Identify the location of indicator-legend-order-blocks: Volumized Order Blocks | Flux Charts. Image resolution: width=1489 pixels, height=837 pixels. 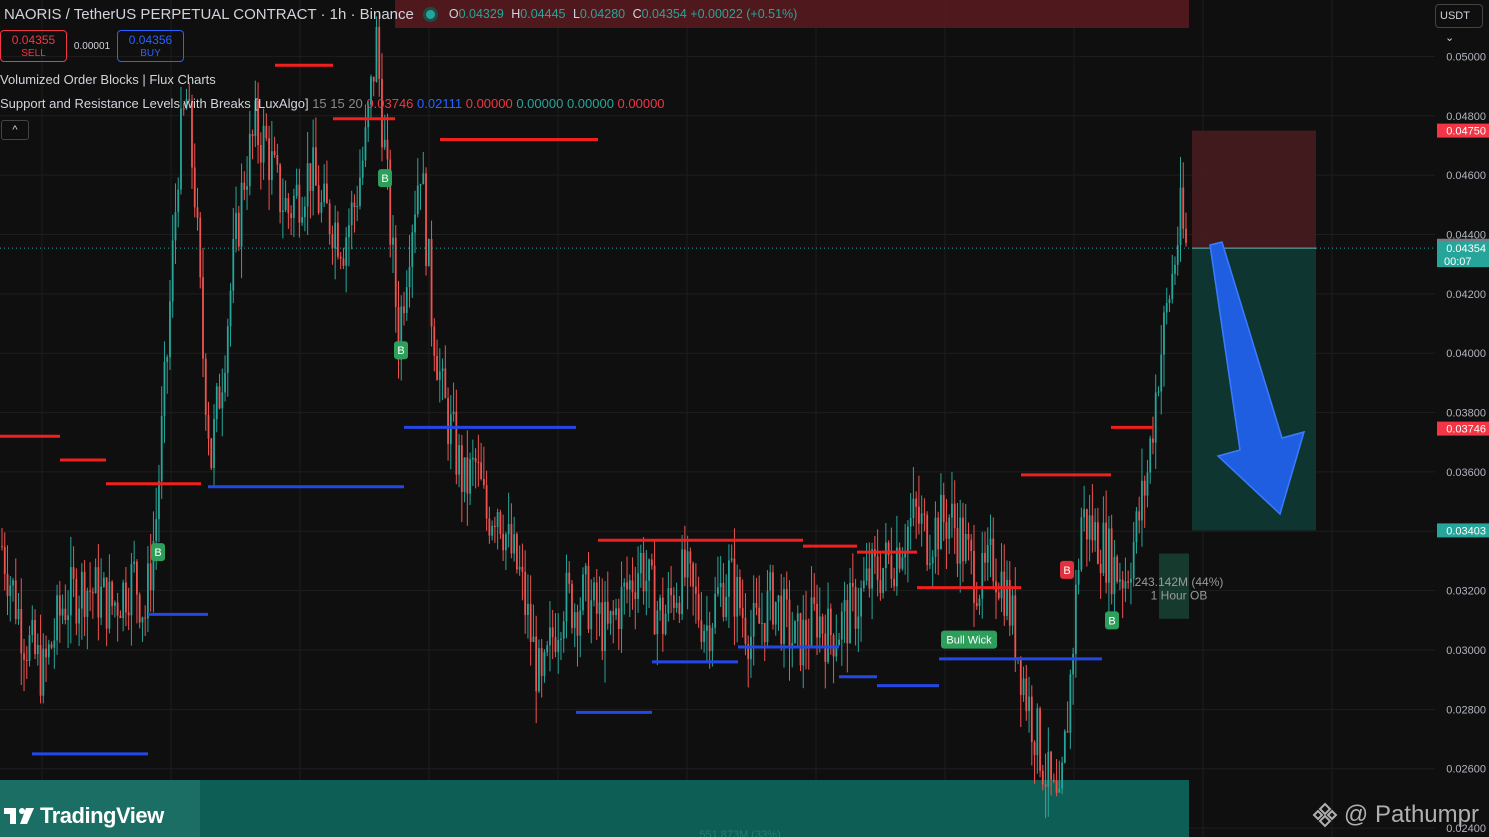
(108, 79).